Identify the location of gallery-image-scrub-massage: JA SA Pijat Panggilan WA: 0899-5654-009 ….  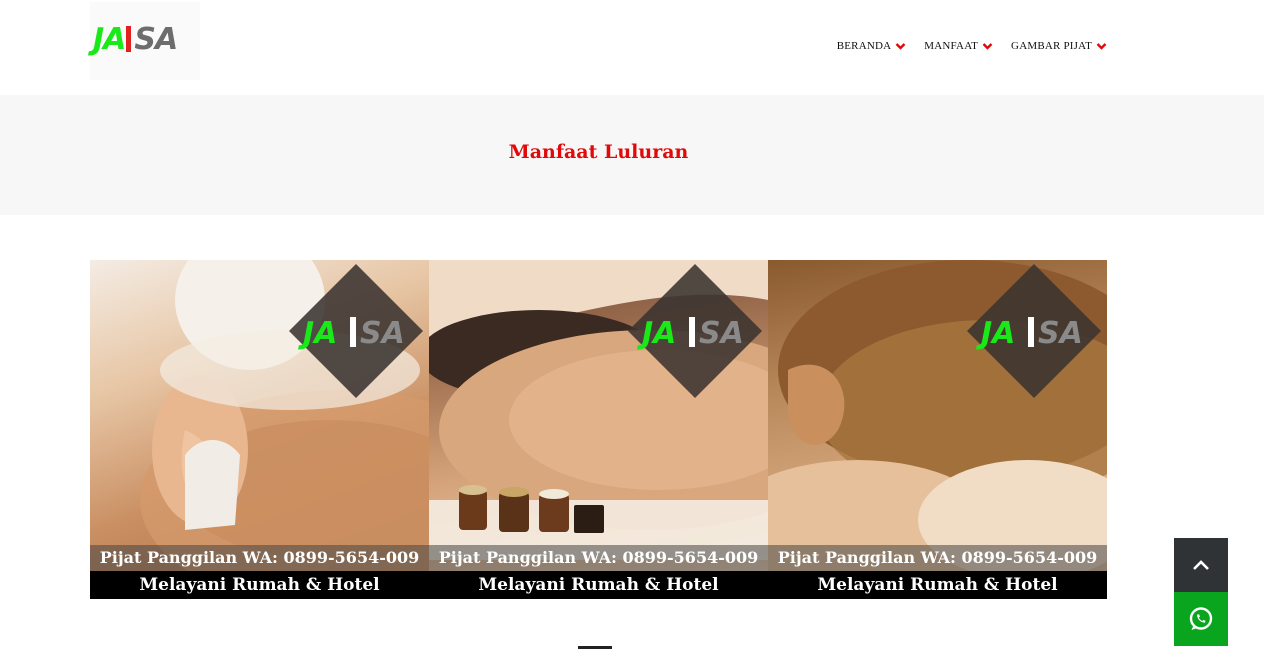
(259, 429).